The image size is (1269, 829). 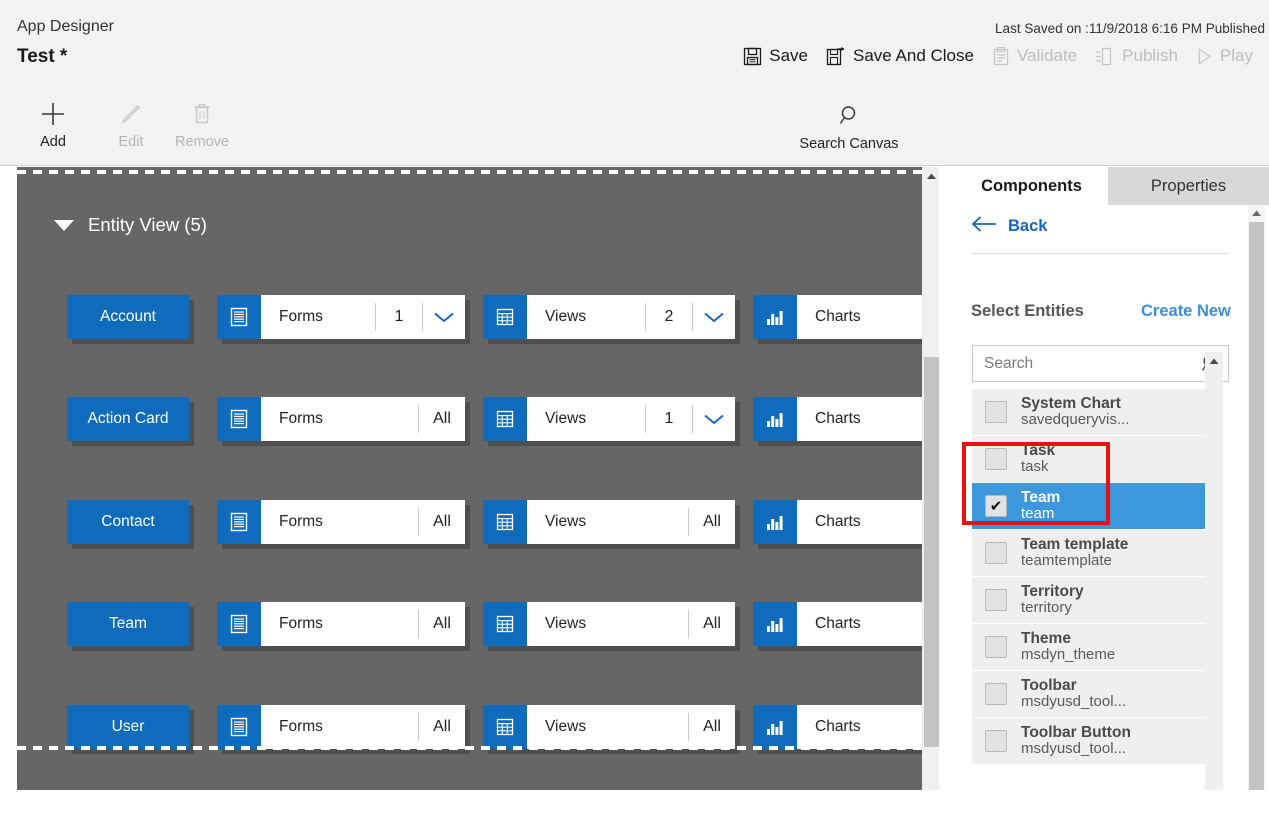 I want to click on add-label: Add, so click(x=53, y=142).